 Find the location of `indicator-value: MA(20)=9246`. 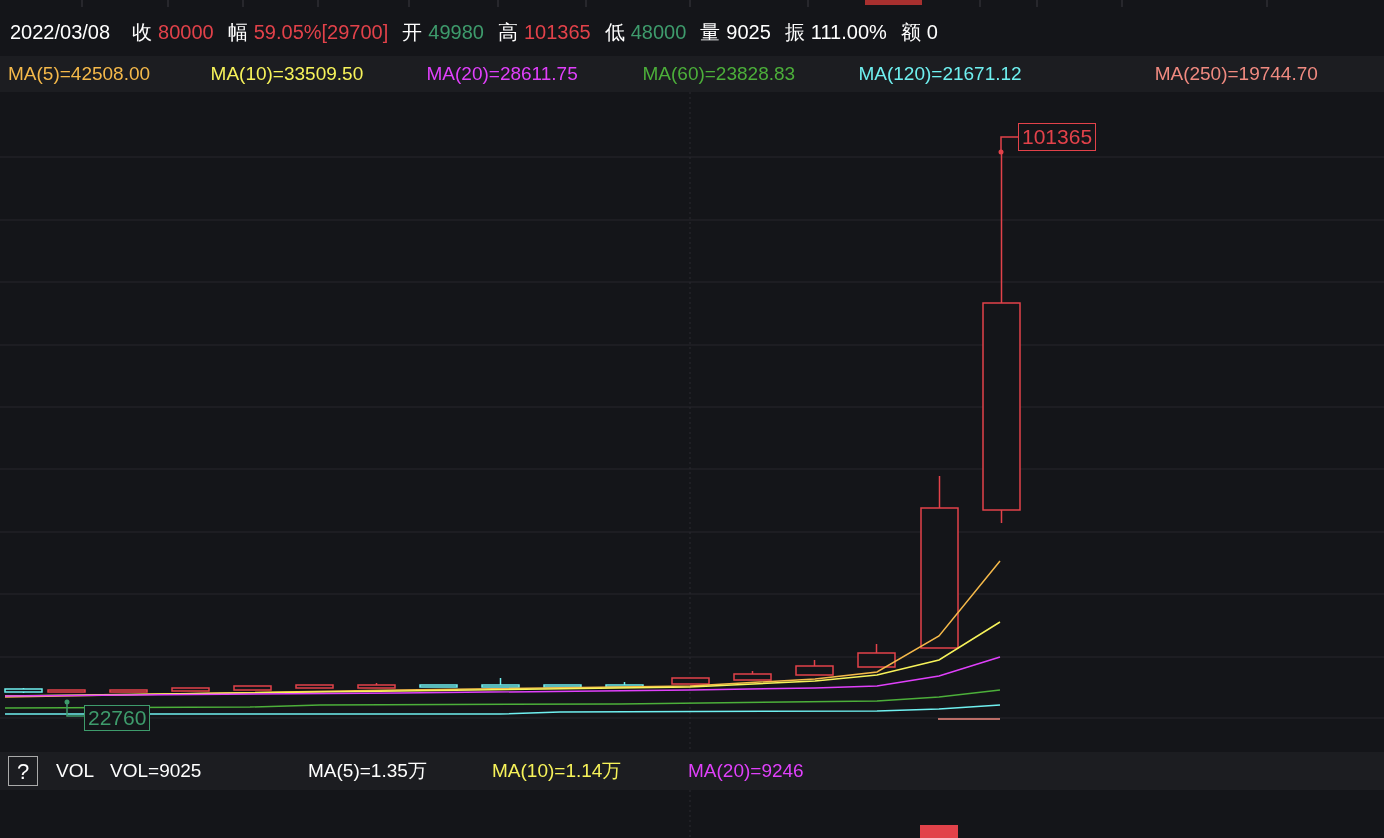

indicator-value: MA(20)=9246 is located at coordinates (746, 770).